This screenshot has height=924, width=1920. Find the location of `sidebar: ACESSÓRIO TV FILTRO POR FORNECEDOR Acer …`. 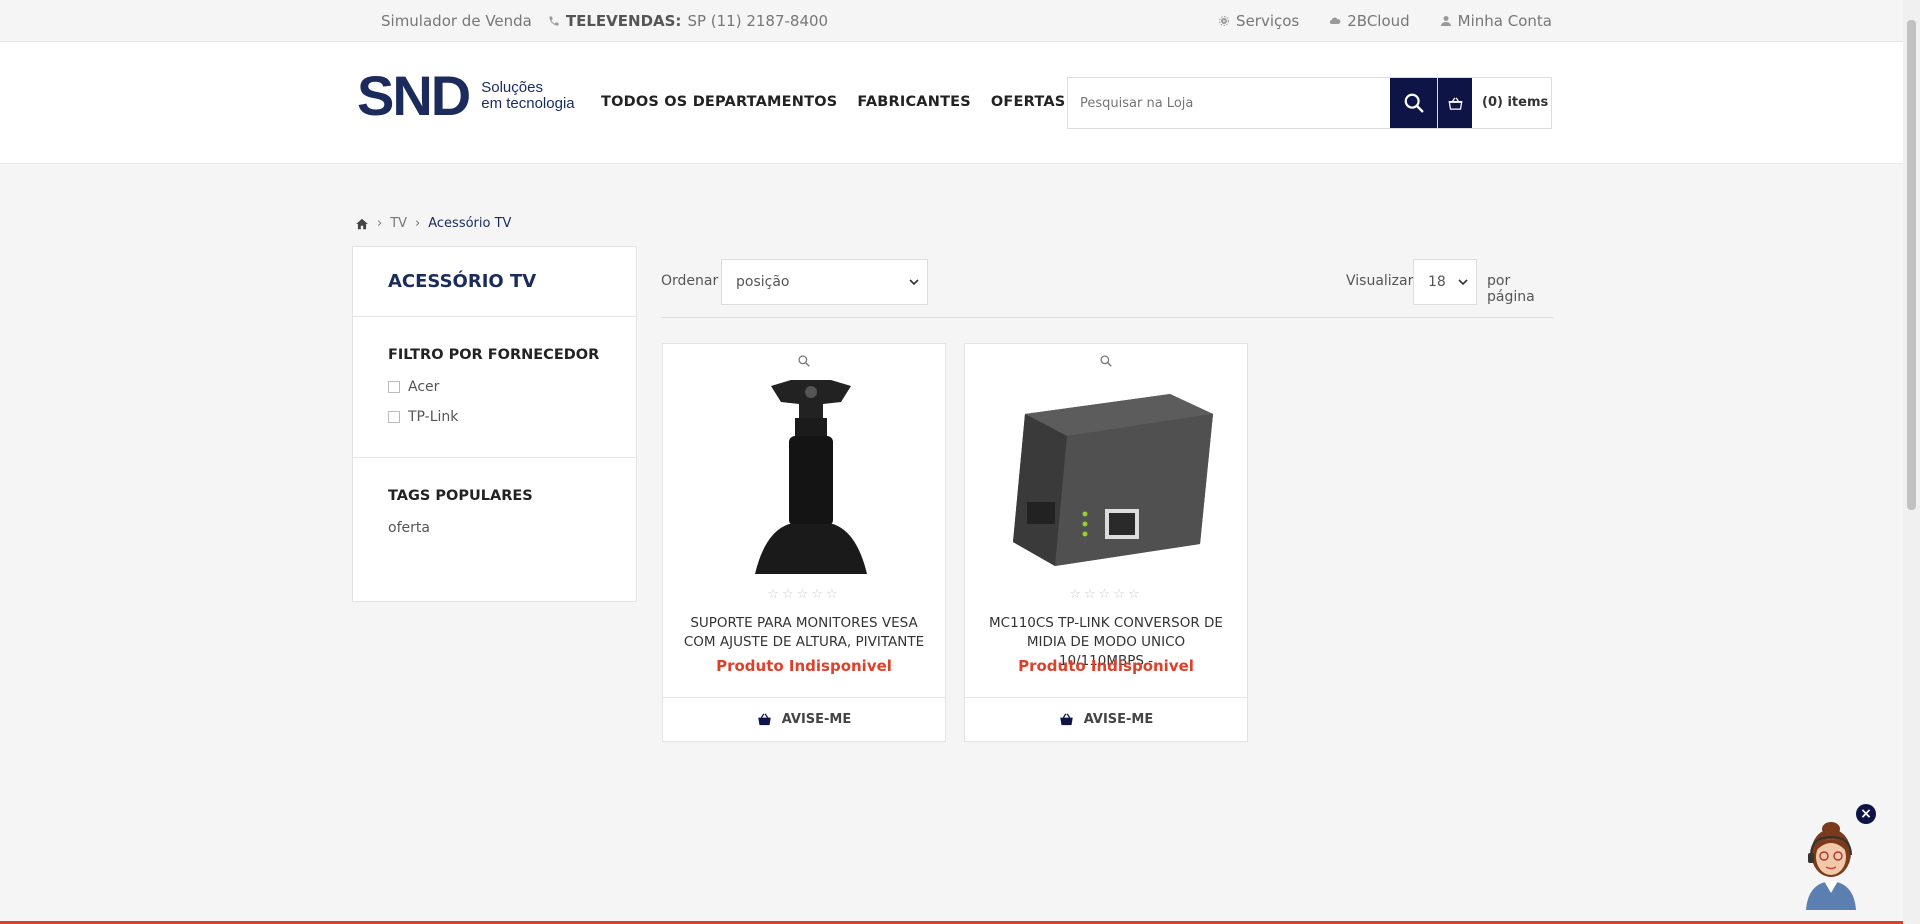

sidebar: ACESSÓRIO TV FILTRO POR FORNECEDOR Acer … is located at coordinates (494, 424).